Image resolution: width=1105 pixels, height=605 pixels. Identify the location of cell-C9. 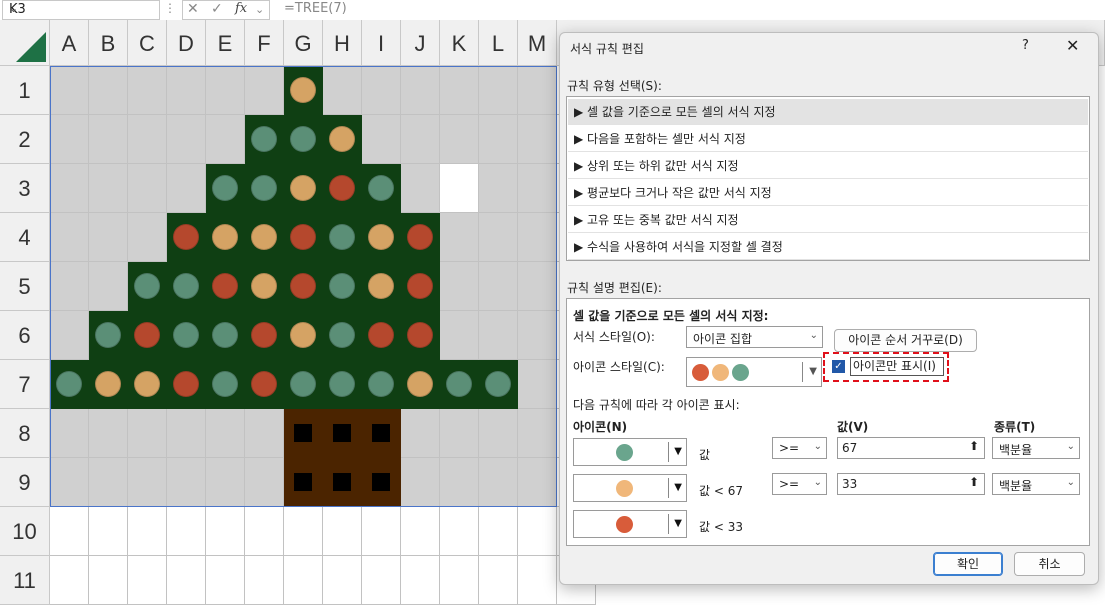
(147, 482).